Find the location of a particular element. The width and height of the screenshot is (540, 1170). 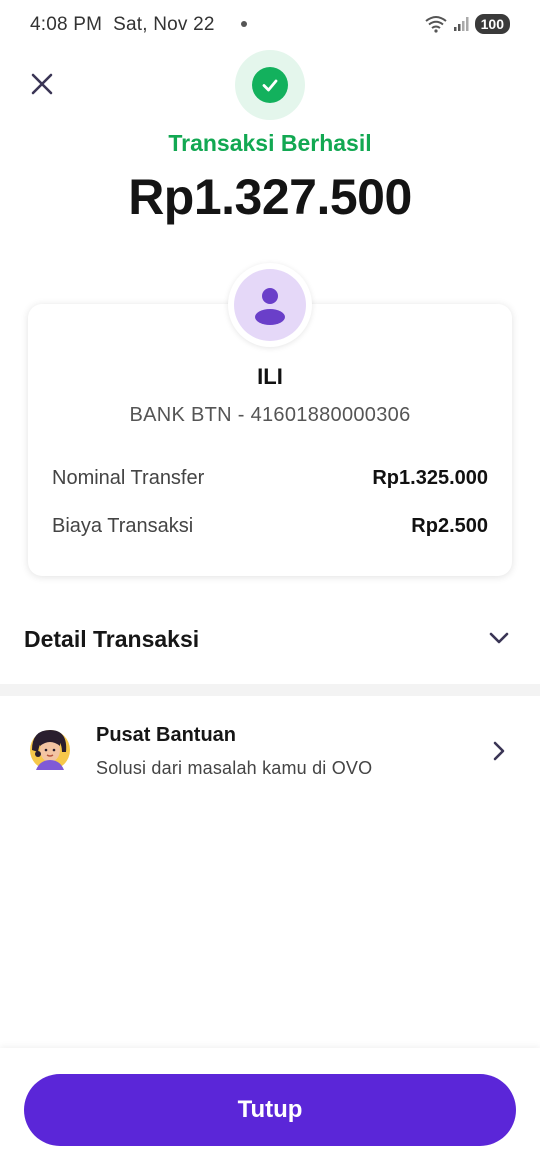

transaction-detail-title: Detail Transaksi is located at coordinates (112, 639).